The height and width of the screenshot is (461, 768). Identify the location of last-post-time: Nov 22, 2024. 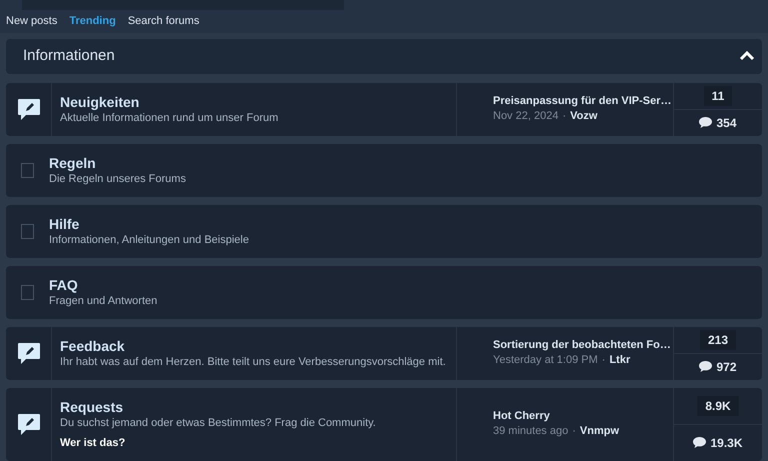
(525, 116).